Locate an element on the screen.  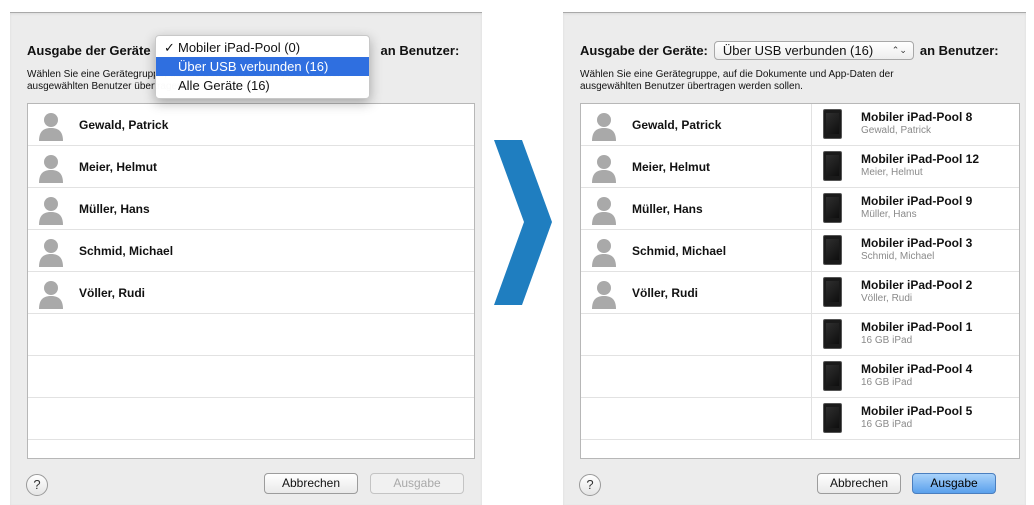
device-name: Mobiler iPad-Pool 4 is located at coordinates (917, 369).